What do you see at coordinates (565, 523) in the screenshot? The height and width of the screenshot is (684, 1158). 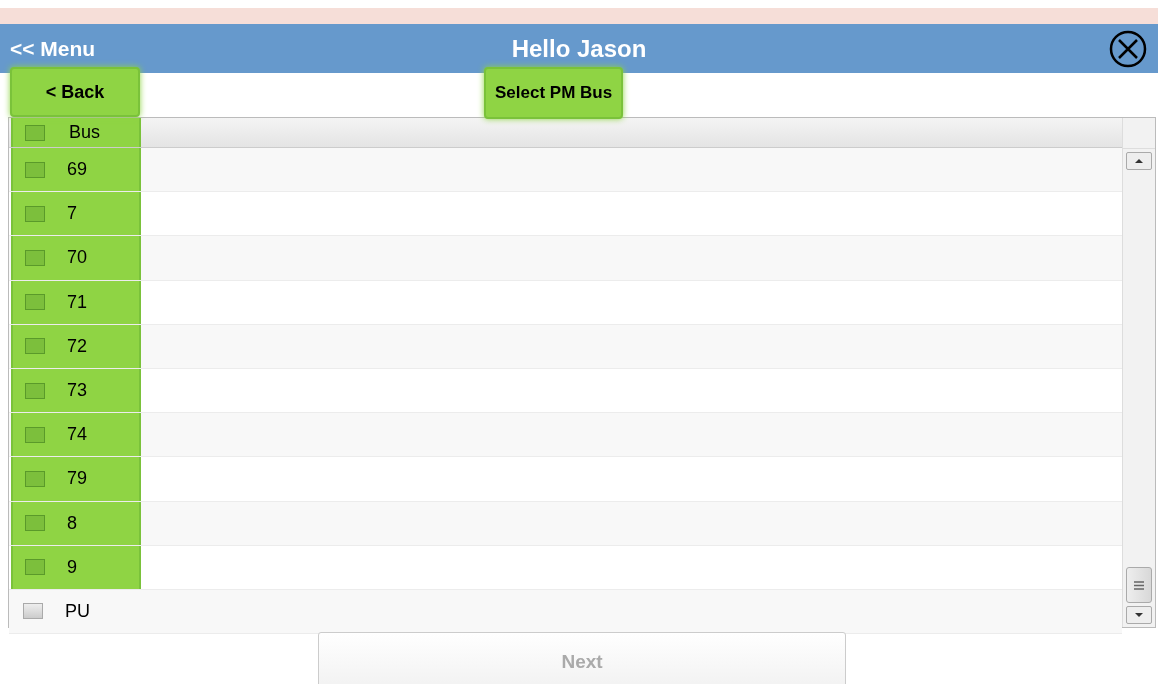 I see `table-row: 8` at bounding box center [565, 523].